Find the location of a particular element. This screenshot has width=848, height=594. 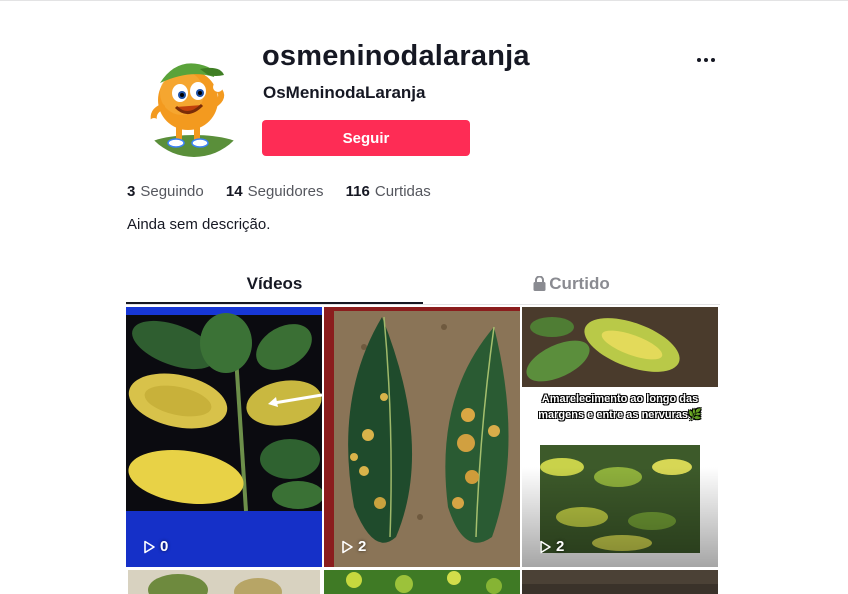

avatar-image is located at coordinates (194, 101).